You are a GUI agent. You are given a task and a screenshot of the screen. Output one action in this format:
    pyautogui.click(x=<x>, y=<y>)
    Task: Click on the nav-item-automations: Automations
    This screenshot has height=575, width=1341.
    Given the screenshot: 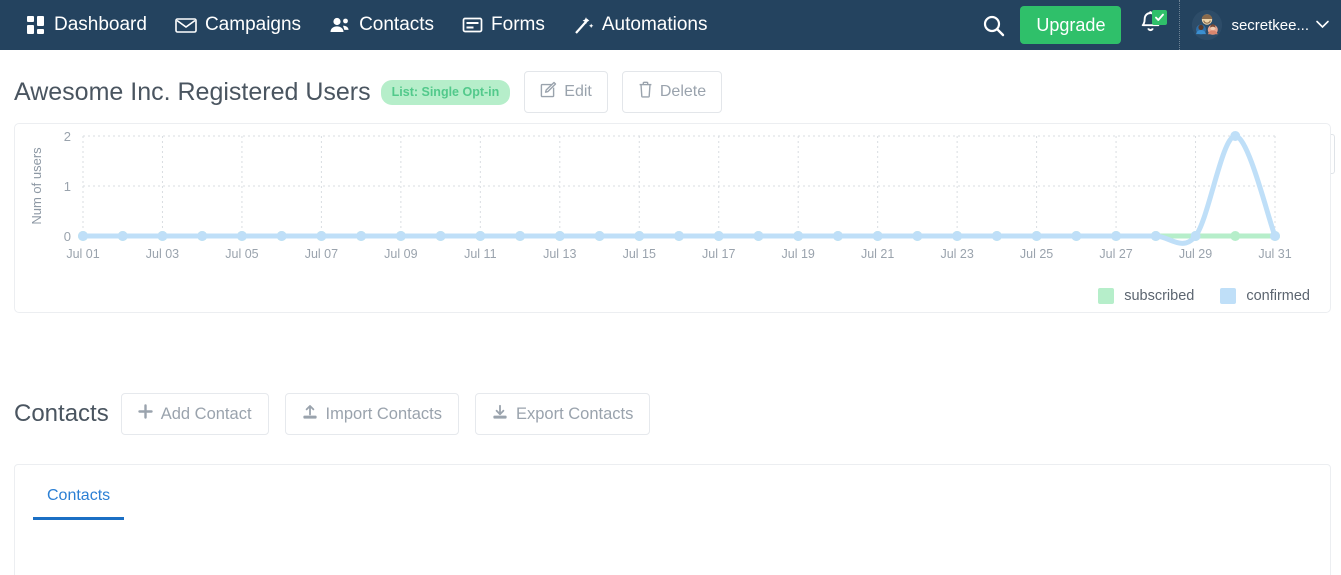 What is the action you would take?
    pyautogui.click(x=640, y=25)
    